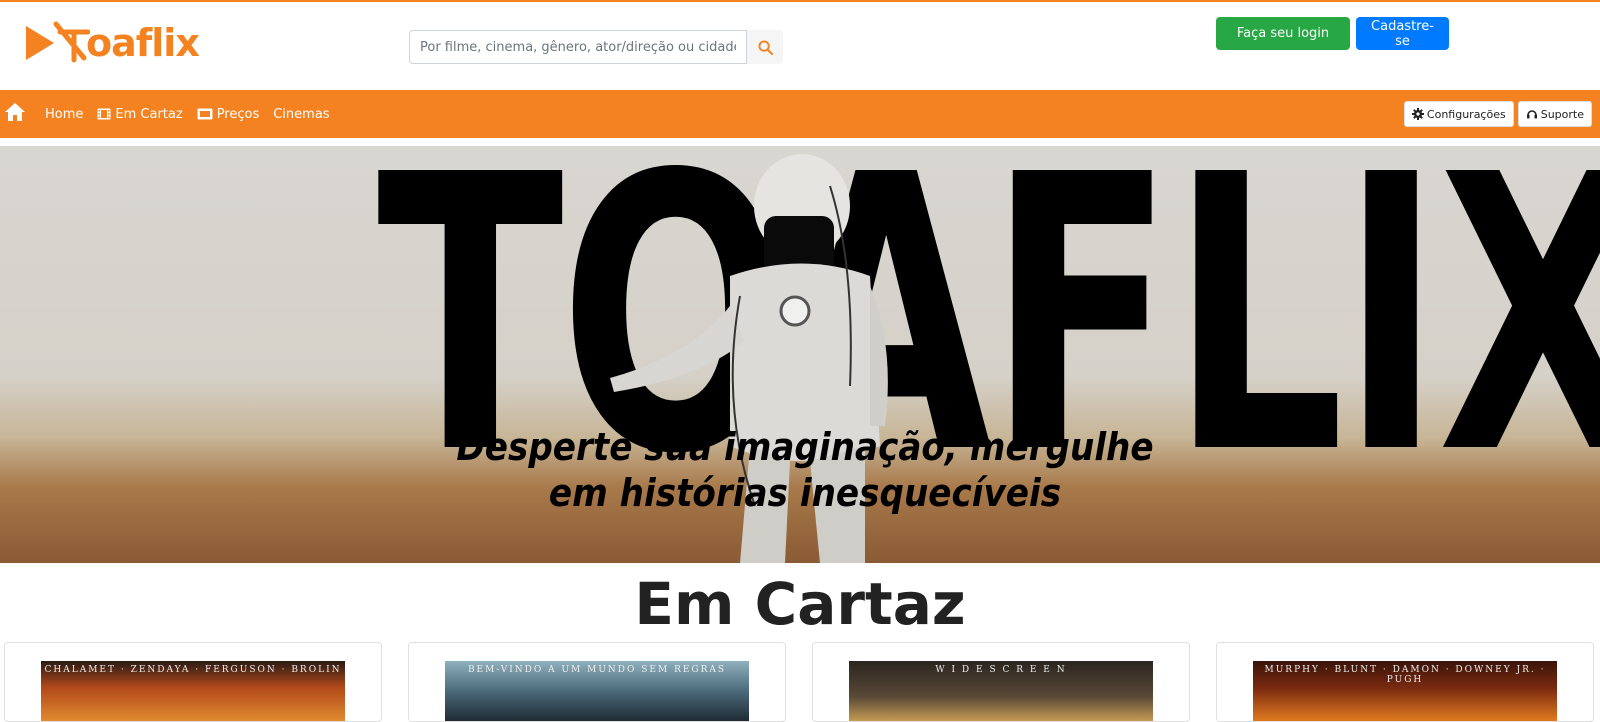 The width and height of the screenshot is (1600, 722). I want to click on settings-label: Configurações, so click(1466, 114).